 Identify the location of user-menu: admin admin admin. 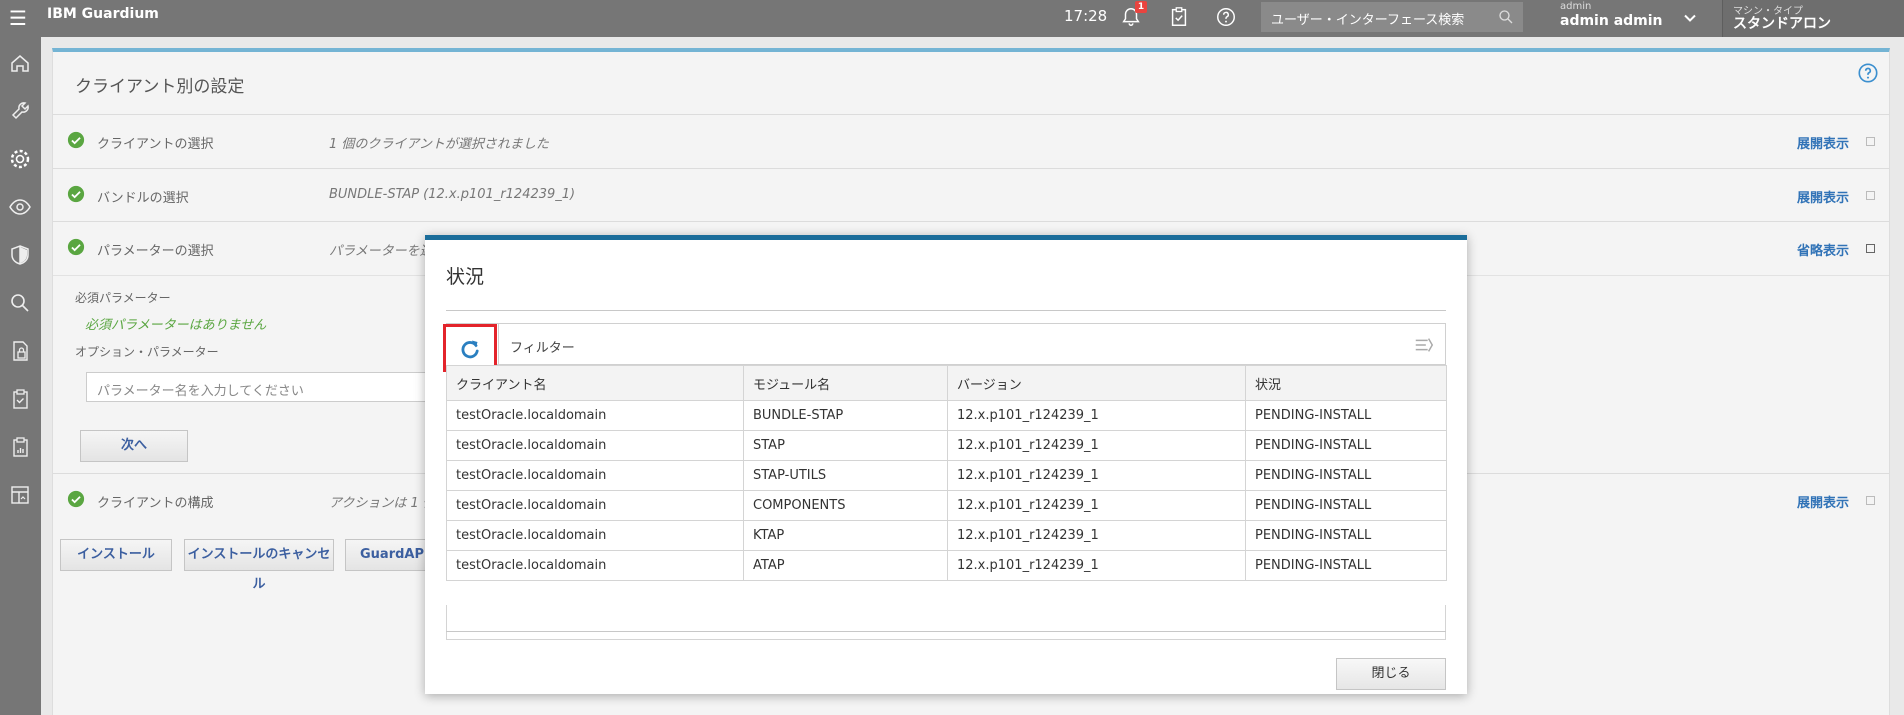
(1626, 18).